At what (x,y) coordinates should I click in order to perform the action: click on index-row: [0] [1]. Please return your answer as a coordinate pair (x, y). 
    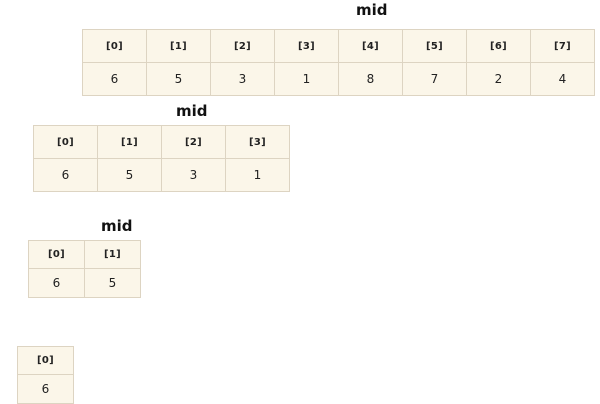
    Looking at the image, I should click on (84, 254).